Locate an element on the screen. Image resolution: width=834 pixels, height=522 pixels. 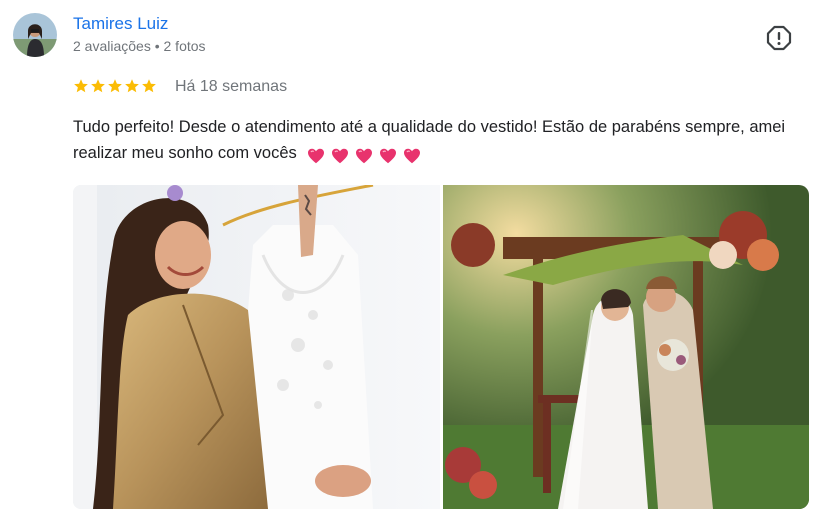
report-review-button is located at coordinates (779, 38).